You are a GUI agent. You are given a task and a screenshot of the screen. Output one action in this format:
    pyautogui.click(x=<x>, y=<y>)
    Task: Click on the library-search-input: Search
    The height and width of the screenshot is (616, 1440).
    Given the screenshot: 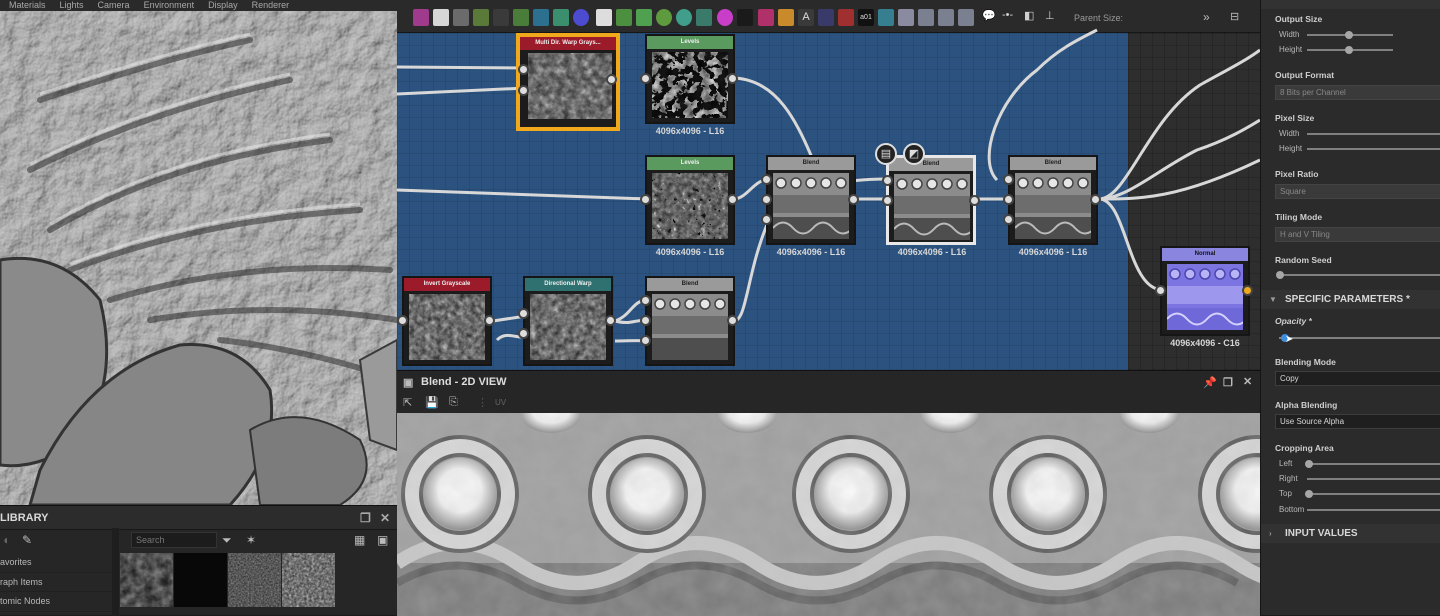 What is the action you would take?
    pyautogui.click(x=174, y=540)
    